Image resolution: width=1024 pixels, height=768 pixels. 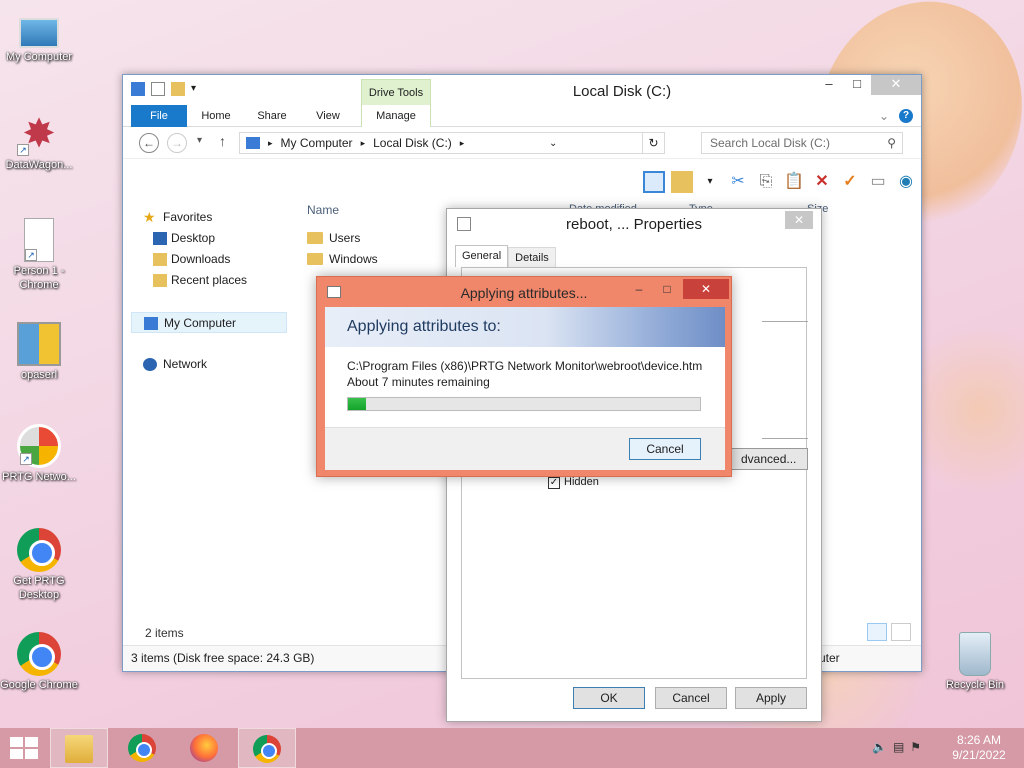 What do you see at coordinates (317, 143) in the screenshot?
I see `breadcrumb-my-computer: My Computer` at bounding box center [317, 143].